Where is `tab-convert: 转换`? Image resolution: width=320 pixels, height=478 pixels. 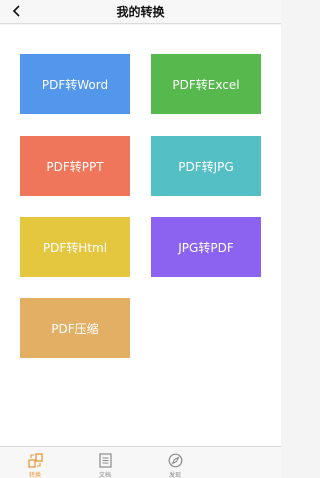 tab-convert: 转换 is located at coordinates (35, 462).